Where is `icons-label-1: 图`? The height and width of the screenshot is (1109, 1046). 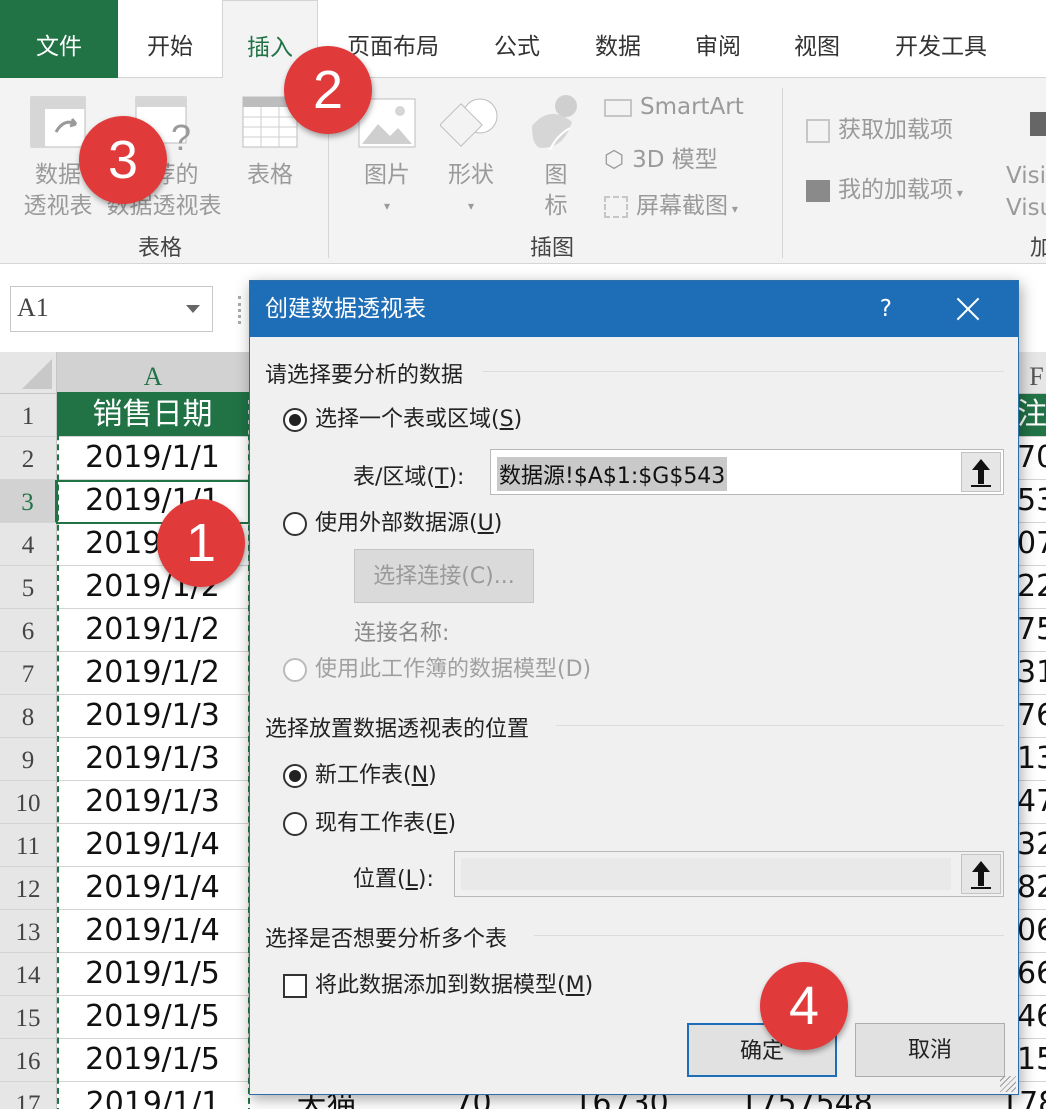
icons-label-1: 图 is located at coordinates (556, 175).